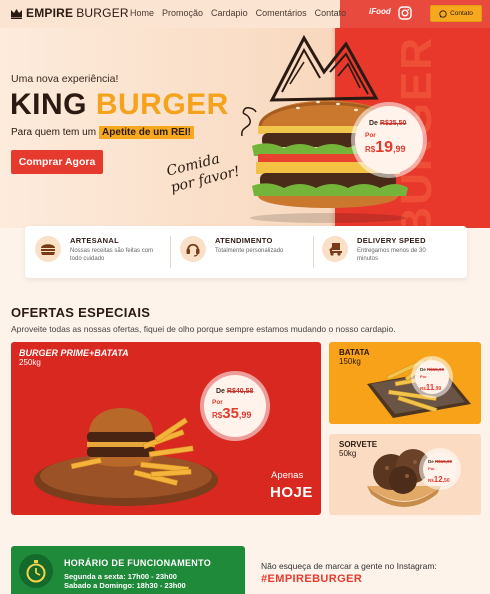 This screenshot has height=594, width=490. I want to click on offer-side1-old-value: R$15,99, so click(436, 369).